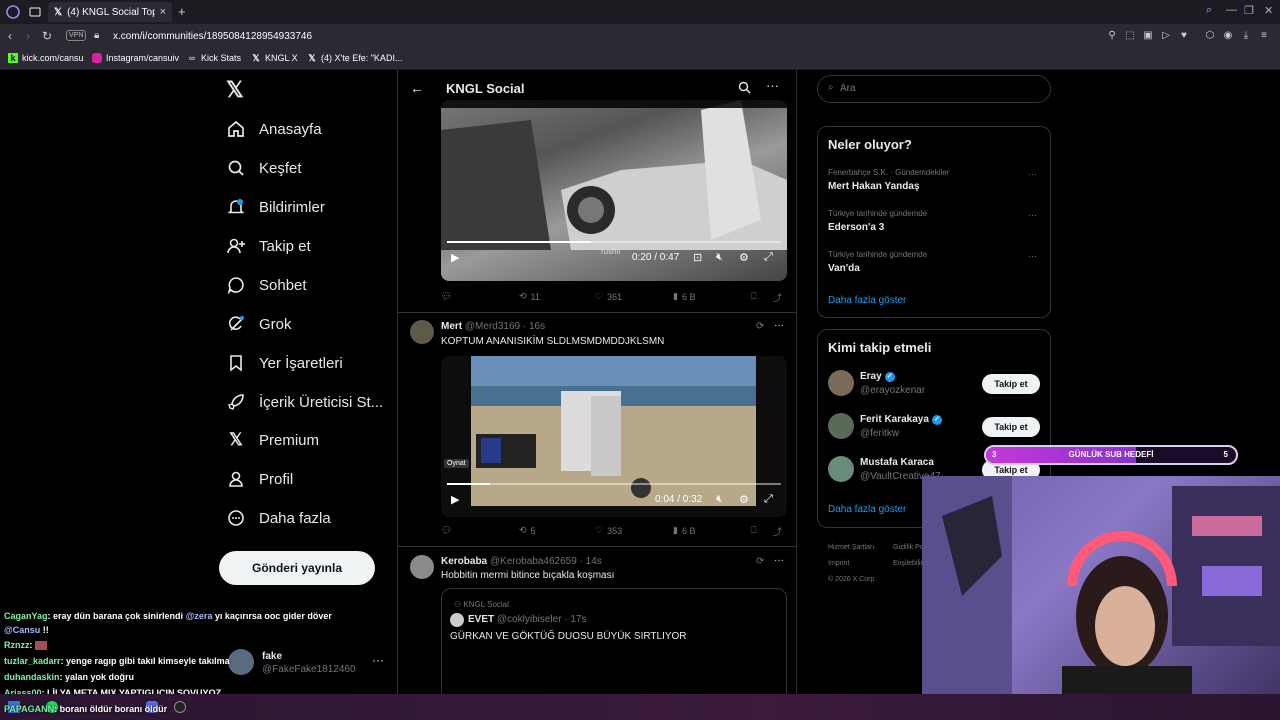 The height and width of the screenshot is (720, 1280). What do you see at coordinates (266, 285) in the screenshot?
I see `sidebar-item-chat: Sohbet` at bounding box center [266, 285].